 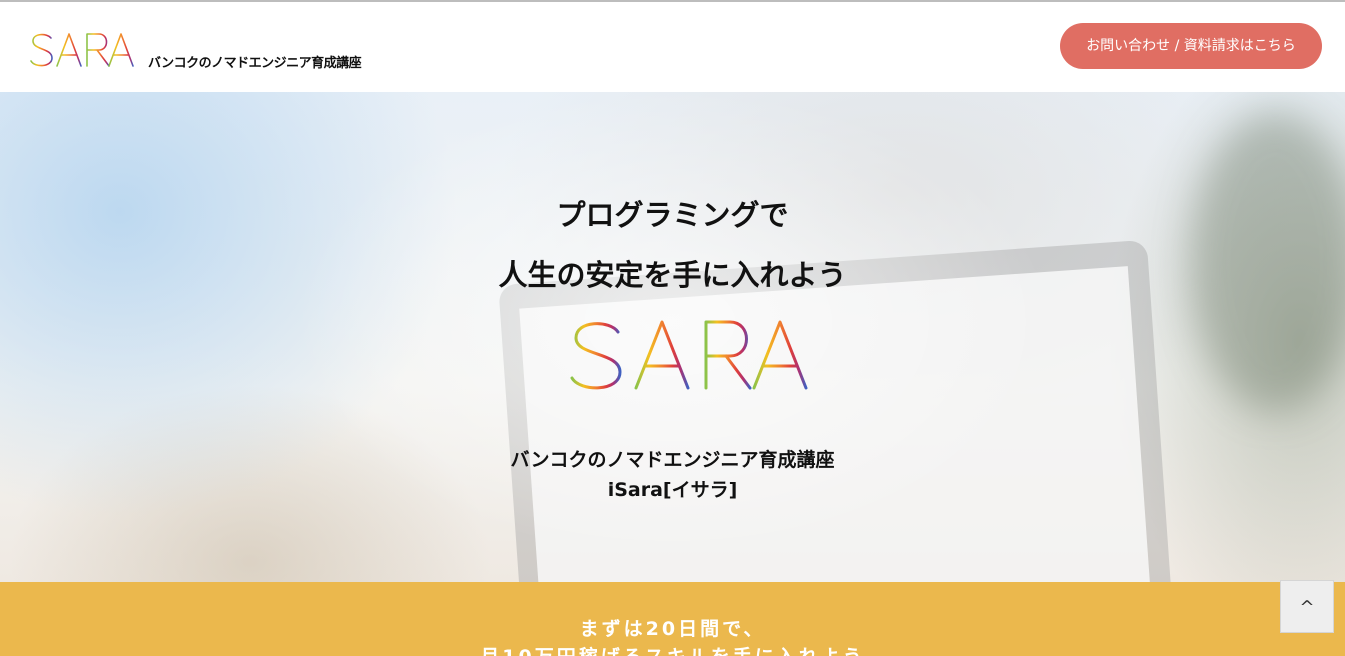 What do you see at coordinates (672, 460) in the screenshot?
I see `hero-subtitle-line1: バンコクのノマドエンジニア育成講座` at bounding box center [672, 460].